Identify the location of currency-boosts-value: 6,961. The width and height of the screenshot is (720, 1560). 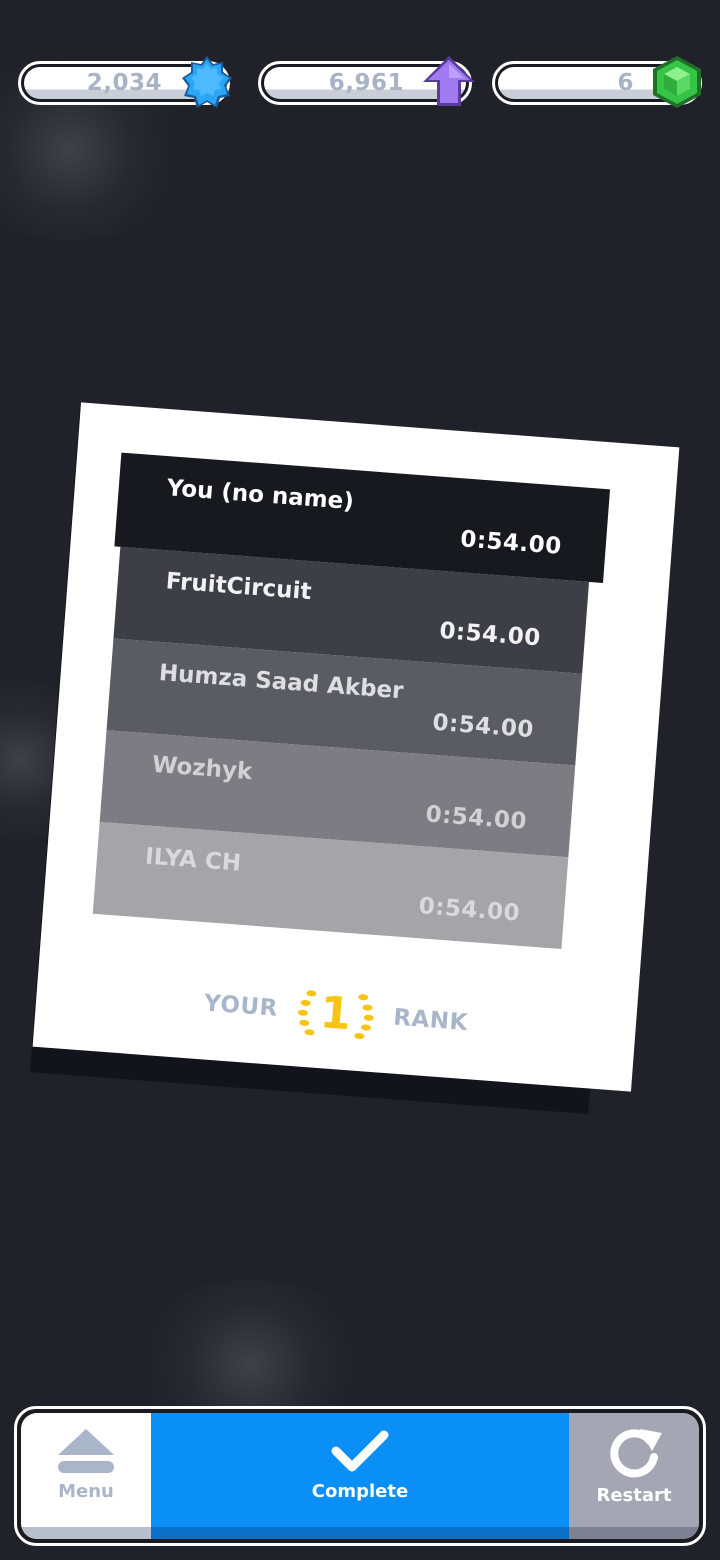
(366, 83).